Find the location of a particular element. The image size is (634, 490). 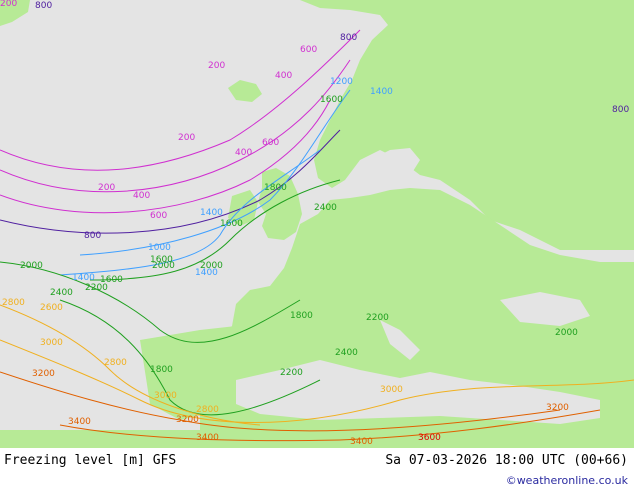

credit-link: ©weatheronline.co.uk is located at coordinates (567, 480).